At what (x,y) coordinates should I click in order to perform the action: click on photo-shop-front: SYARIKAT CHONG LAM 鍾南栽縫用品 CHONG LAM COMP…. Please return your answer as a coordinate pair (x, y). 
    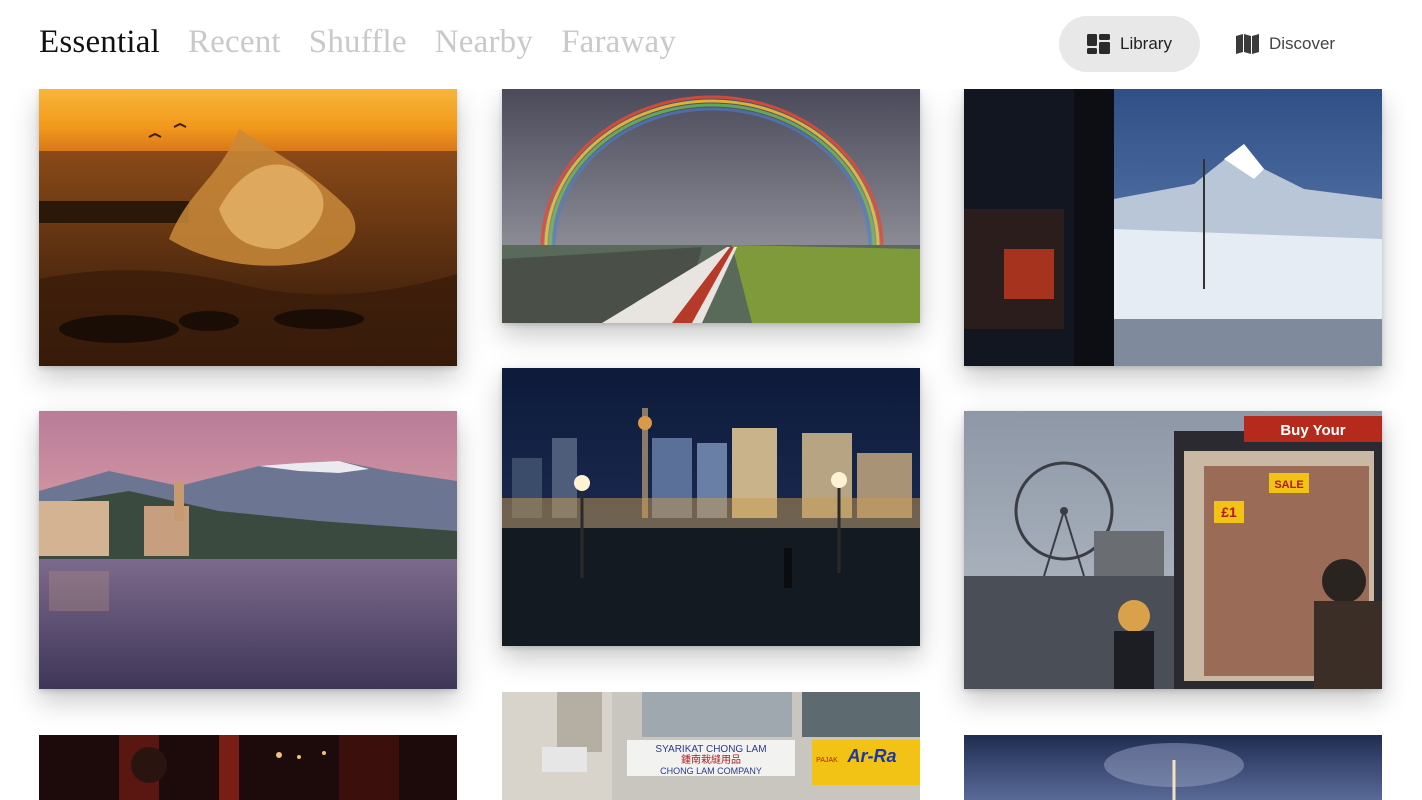
    Looking at the image, I should click on (711, 746).